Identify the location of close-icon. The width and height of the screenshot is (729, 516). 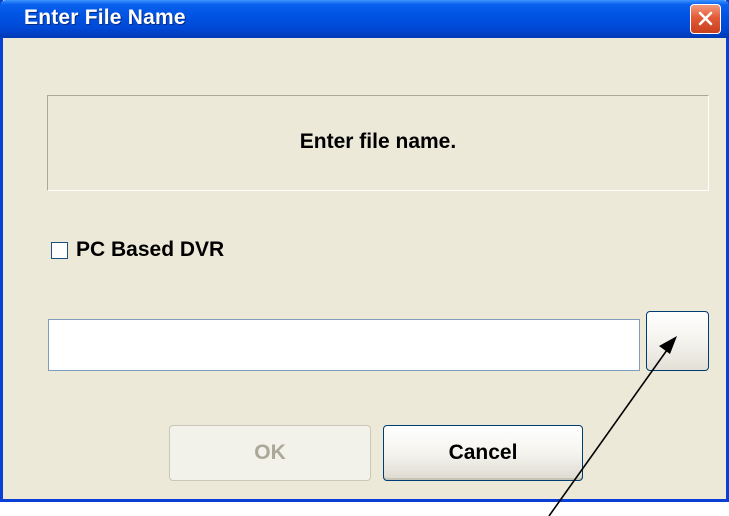
(705, 18).